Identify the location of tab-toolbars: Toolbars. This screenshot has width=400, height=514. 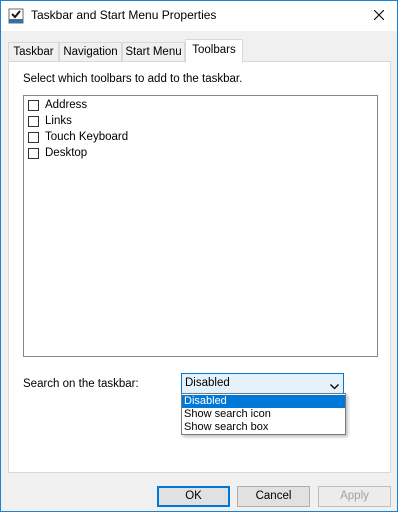
(214, 51).